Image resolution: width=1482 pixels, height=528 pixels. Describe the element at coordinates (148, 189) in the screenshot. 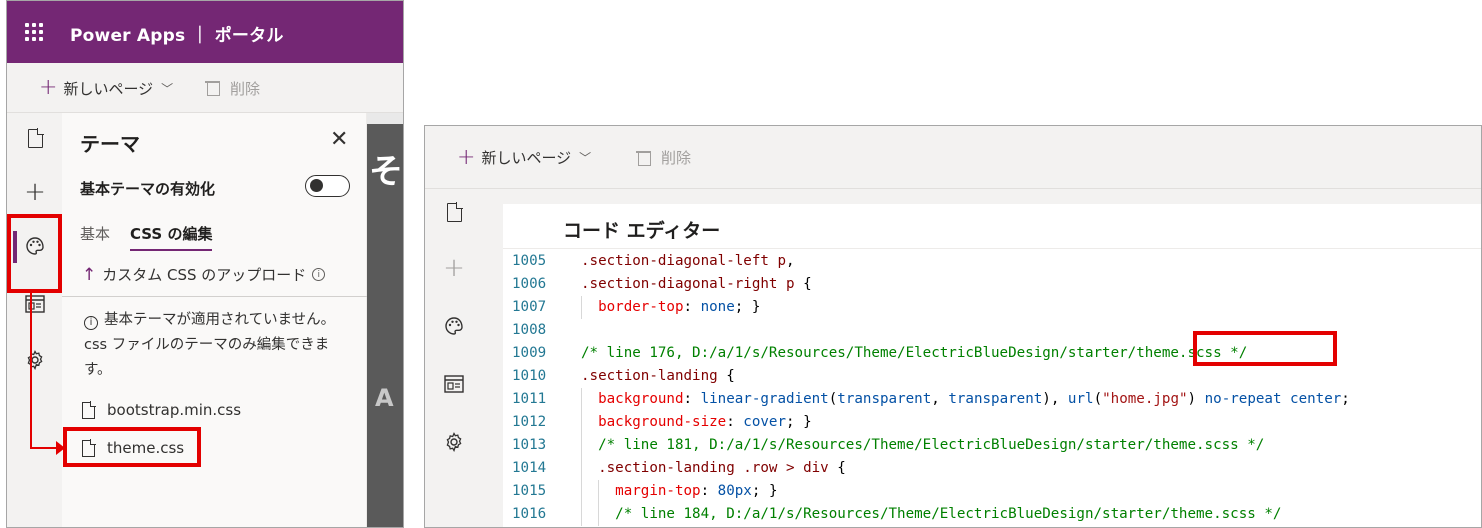

I see `enable-basic-theme-label: 基本テーマの有効化` at that location.